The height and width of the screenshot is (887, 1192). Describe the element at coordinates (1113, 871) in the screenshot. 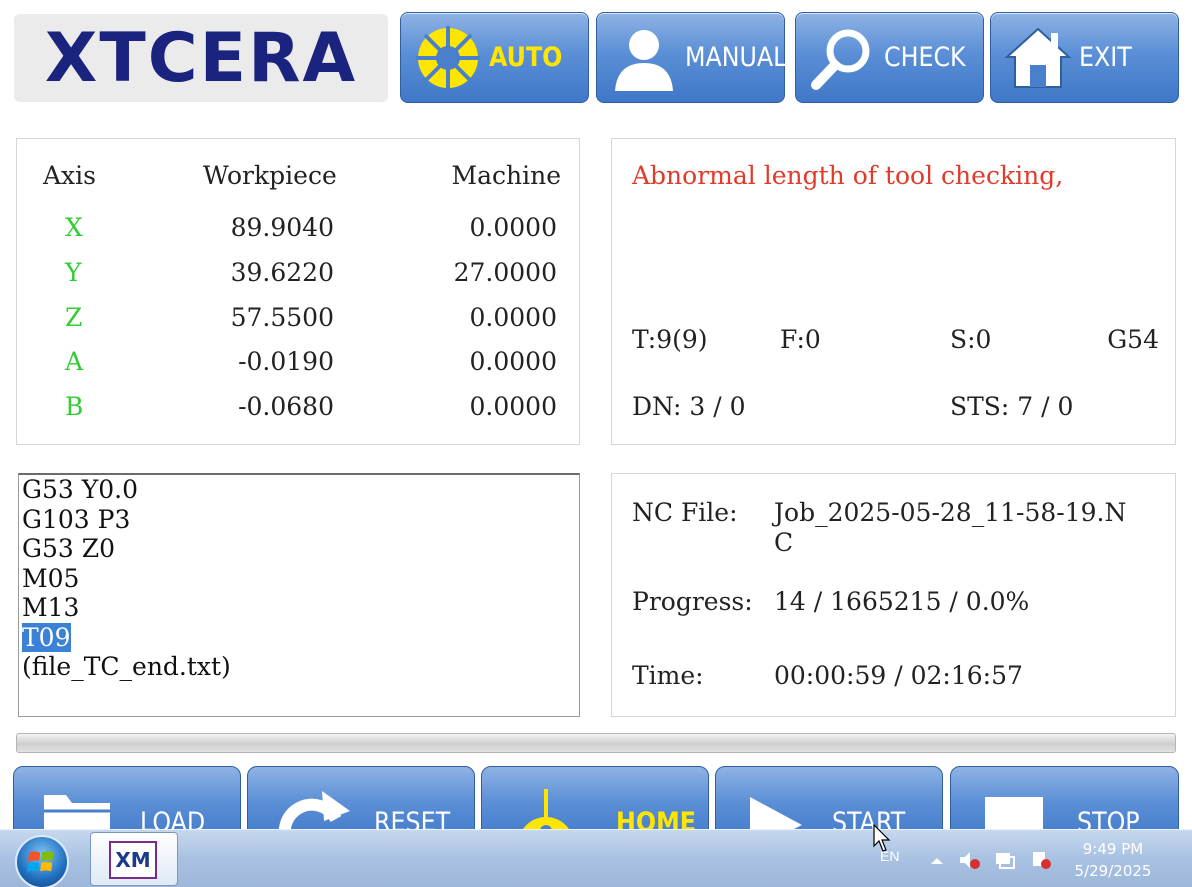

I see `clock-date: 5/29/2025` at that location.